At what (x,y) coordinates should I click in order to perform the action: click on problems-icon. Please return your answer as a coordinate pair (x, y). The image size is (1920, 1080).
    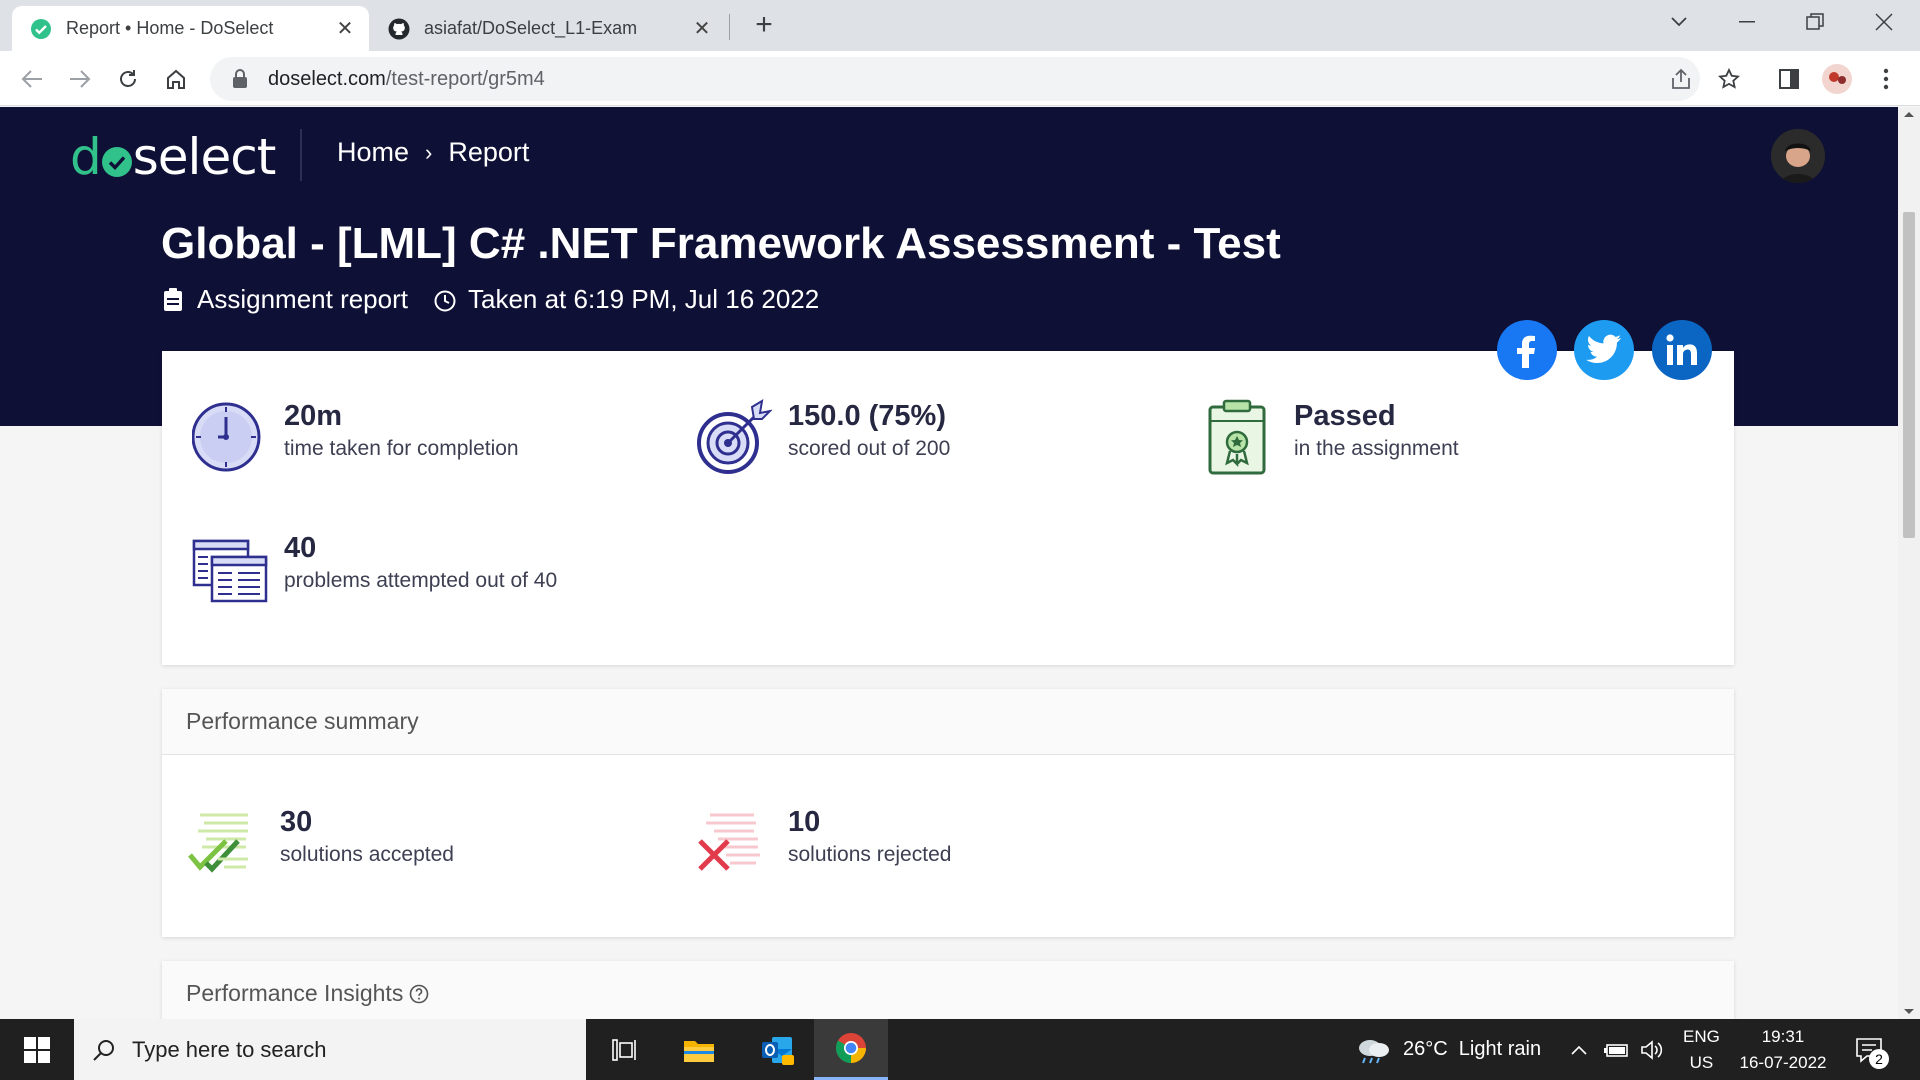
    Looking at the image, I should click on (230, 569).